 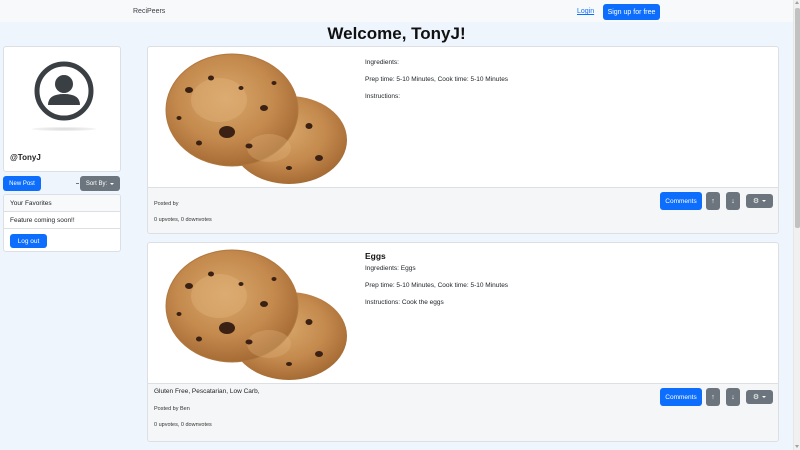 What do you see at coordinates (207, 391) in the screenshot?
I see `diet-tags: Gluten Free, Pescatarian, Low Carb,` at bounding box center [207, 391].